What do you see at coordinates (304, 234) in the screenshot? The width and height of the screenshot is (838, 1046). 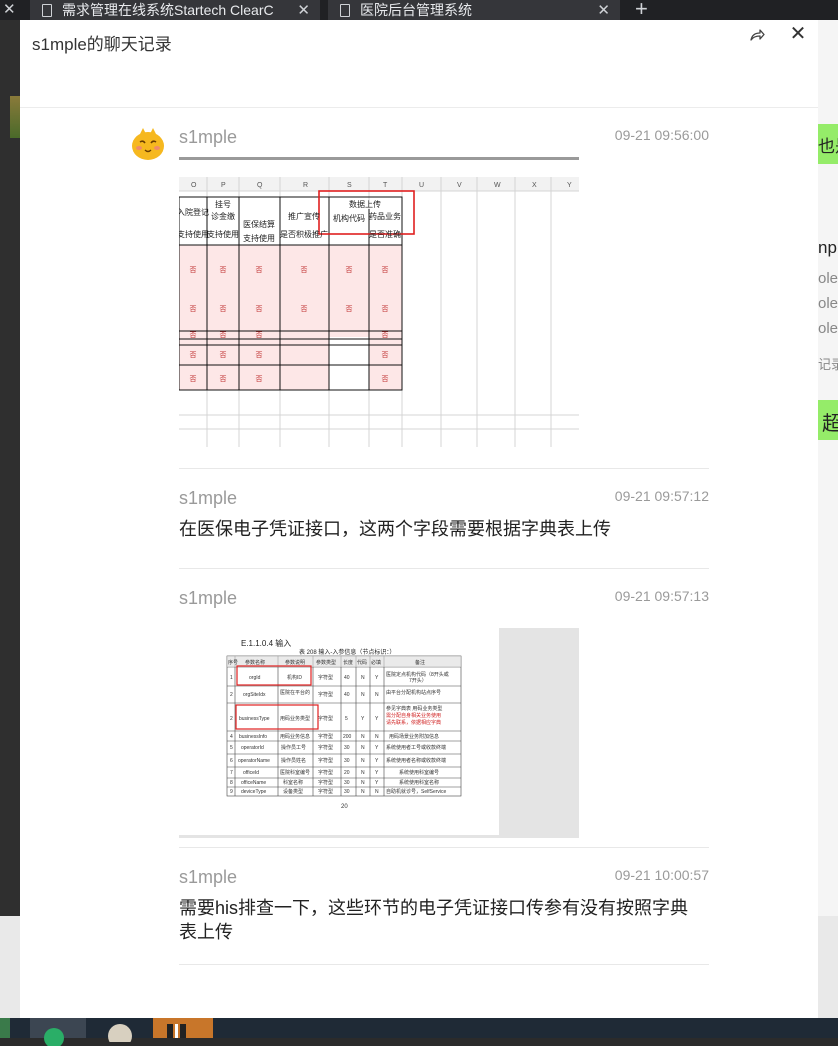 I see `svg-text: 是否积极推广` at bounding box center [304, 234].